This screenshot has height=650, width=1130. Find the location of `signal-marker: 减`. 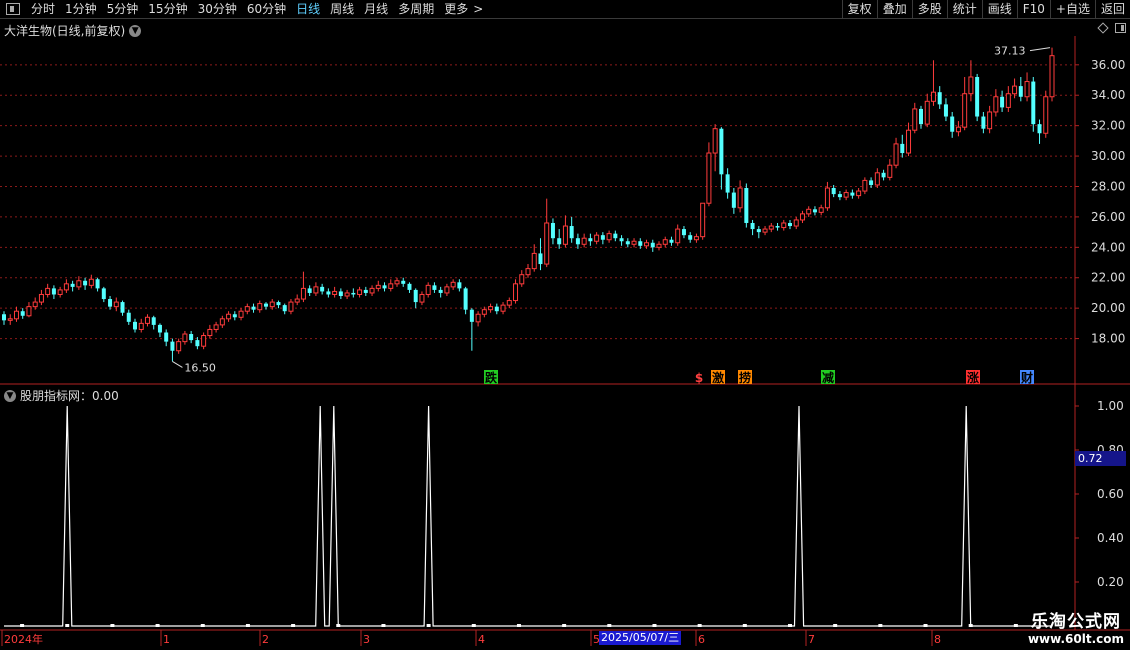

signal-marker: 减 is located at coordinates (828, 377).